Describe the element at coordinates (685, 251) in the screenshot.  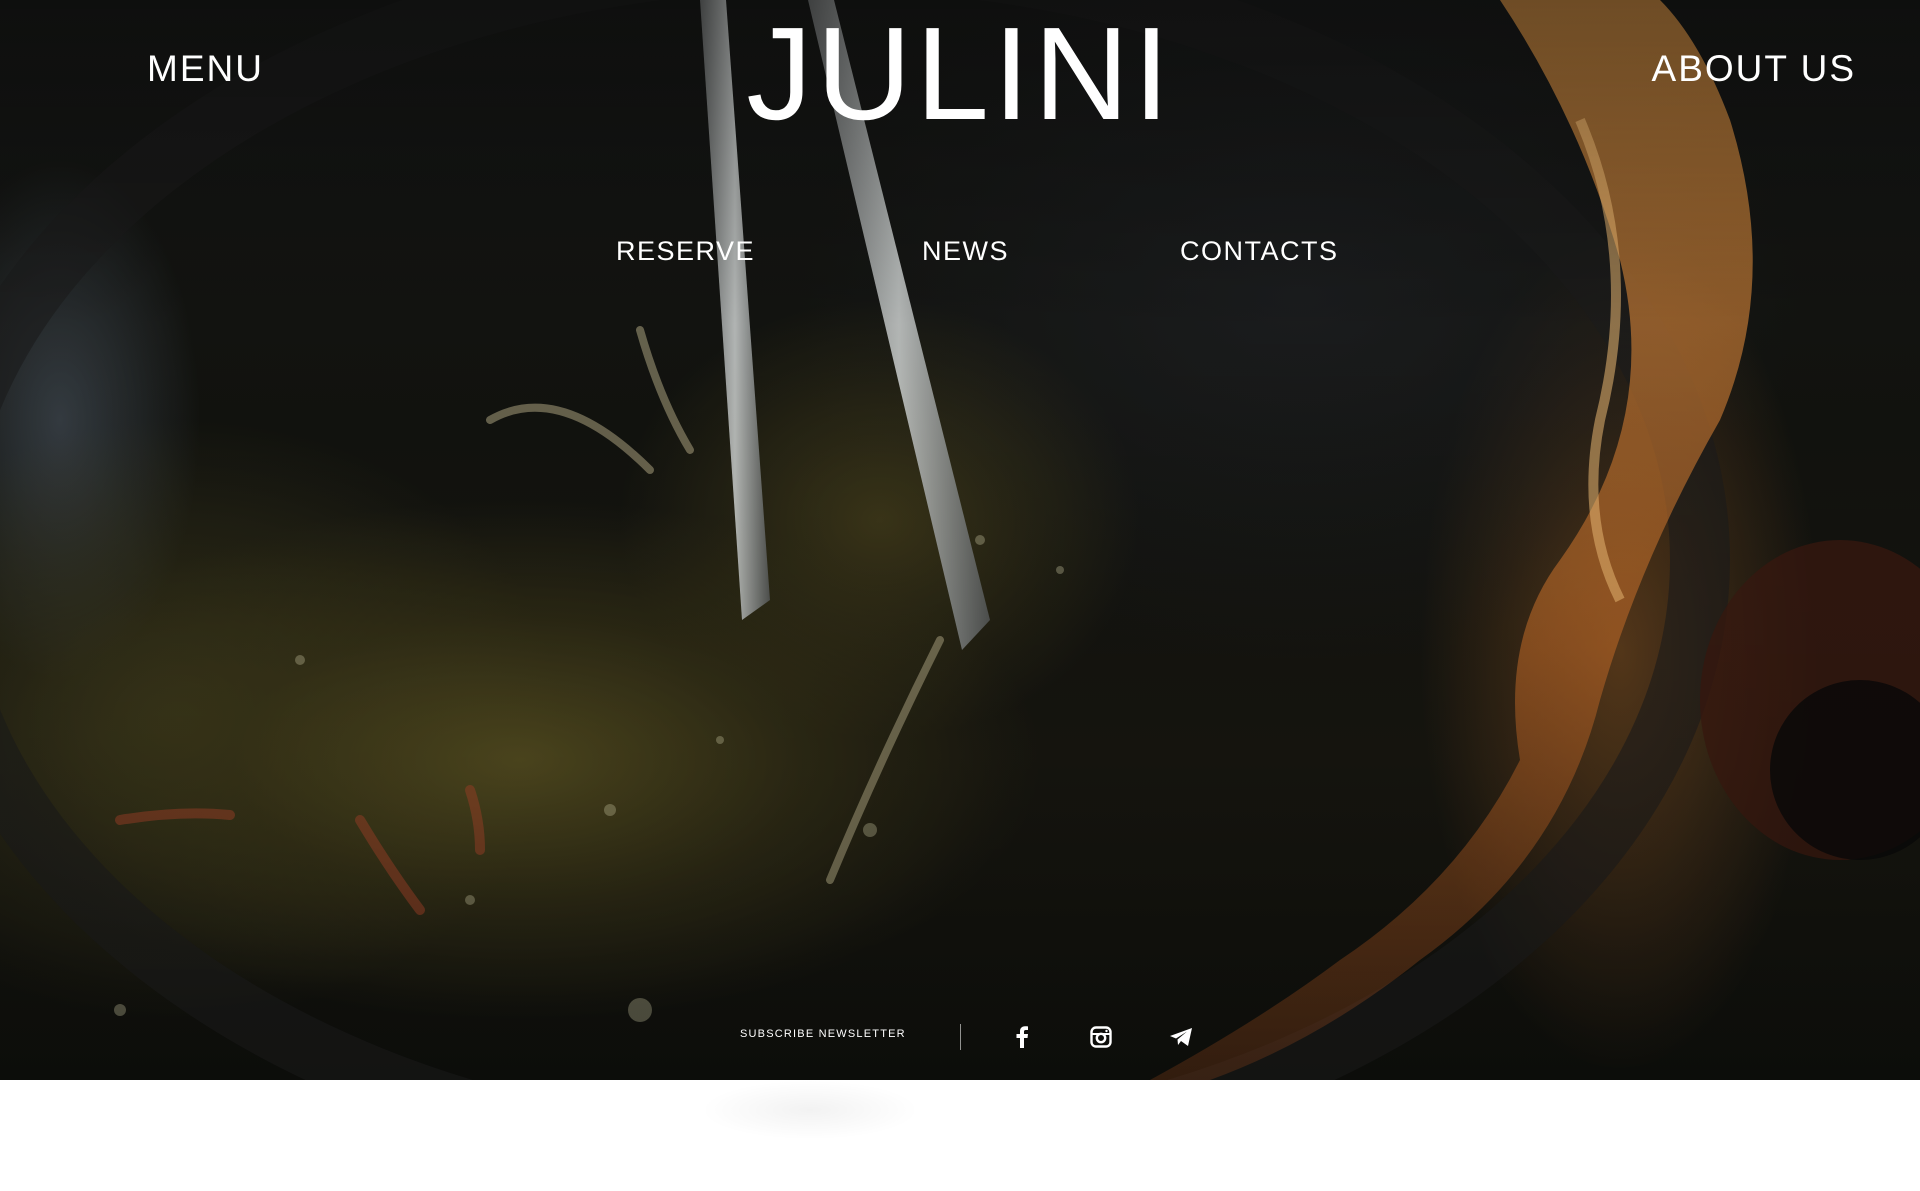
I see `subnav-reserve-link: RESERVE` at that location.